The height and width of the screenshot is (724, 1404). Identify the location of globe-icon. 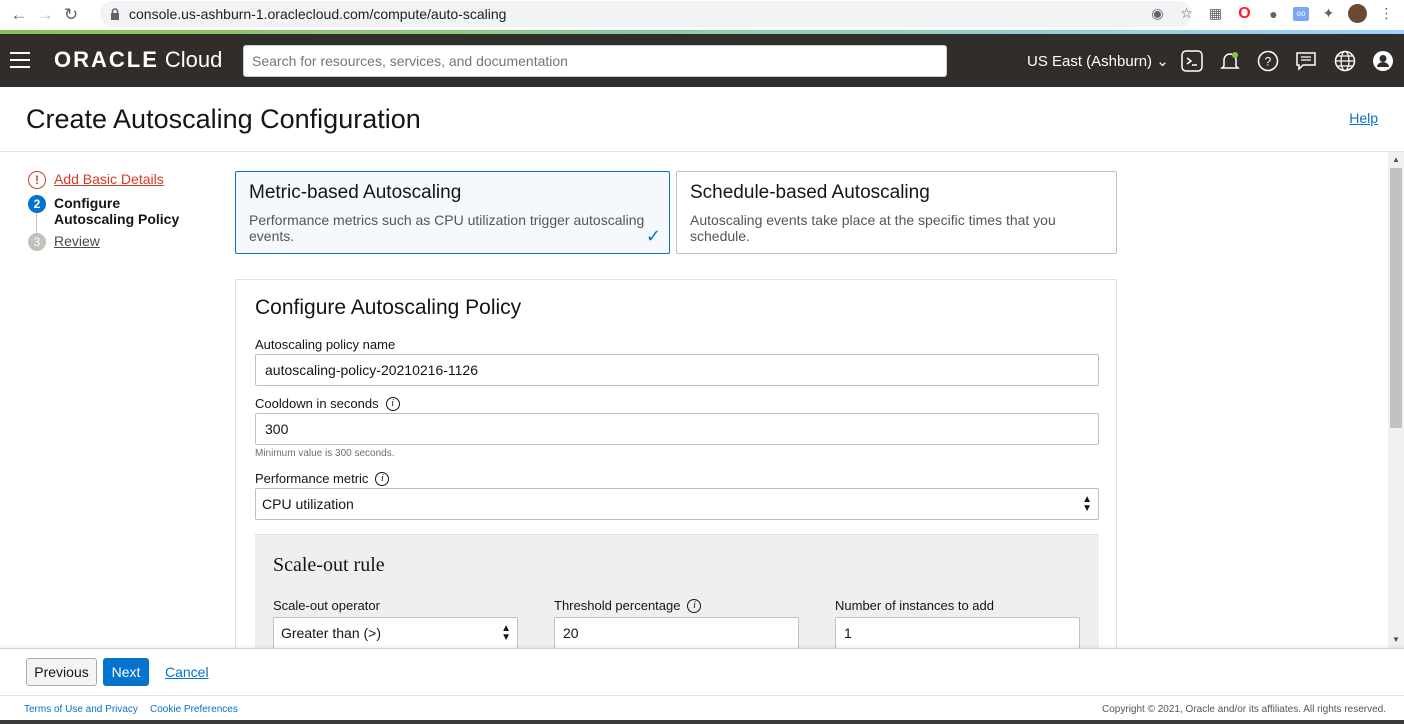
(1345, 61).